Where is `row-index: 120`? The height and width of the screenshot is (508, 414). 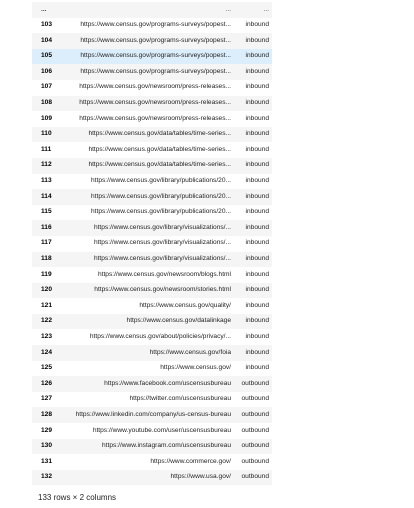 row-index: 120 is located at coordinates (45, 290).